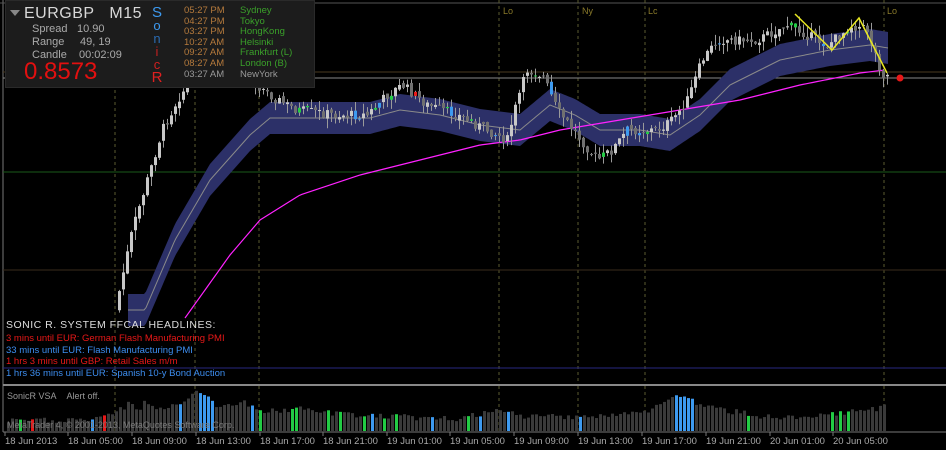 The image size is (946, 450). What do you see at coordinates (797, 441) in the screenshot?
I see `time-label: 20 Jun 01:00` at bounding box center [797, 441].